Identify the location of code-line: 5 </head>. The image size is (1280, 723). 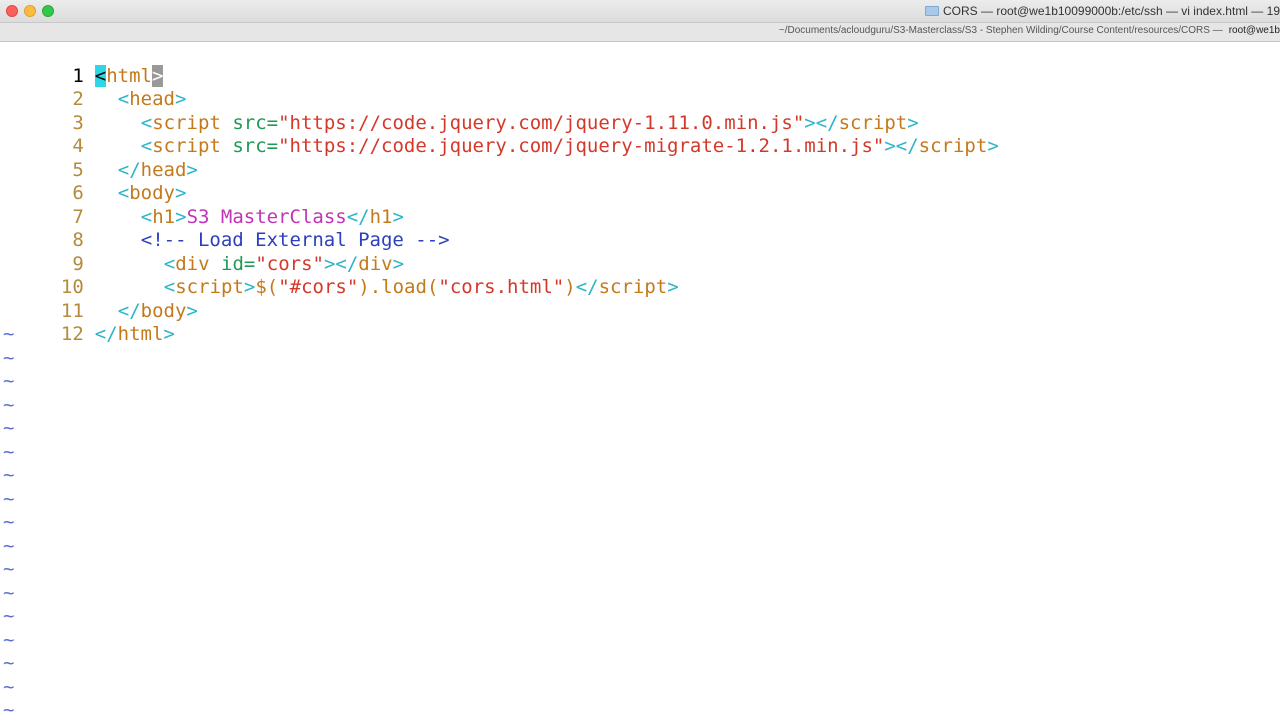
(99, 158).